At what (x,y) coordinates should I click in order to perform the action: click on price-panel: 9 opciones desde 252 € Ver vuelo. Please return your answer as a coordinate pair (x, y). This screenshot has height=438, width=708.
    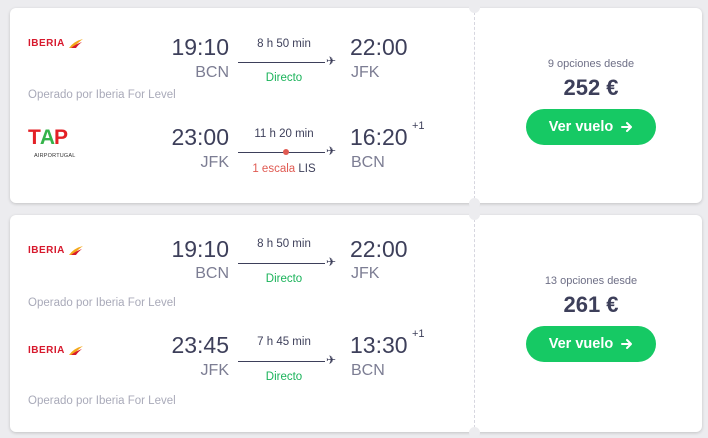
    Looking at the image, I should click on (591, 101).